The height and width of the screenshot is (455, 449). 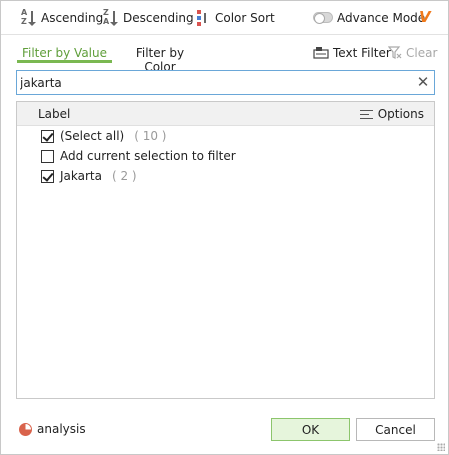 What do you see at coordinates (81, 176) in the screenshot?
I see `list-item-label: Jakarta` at bounding box center [81, 176].